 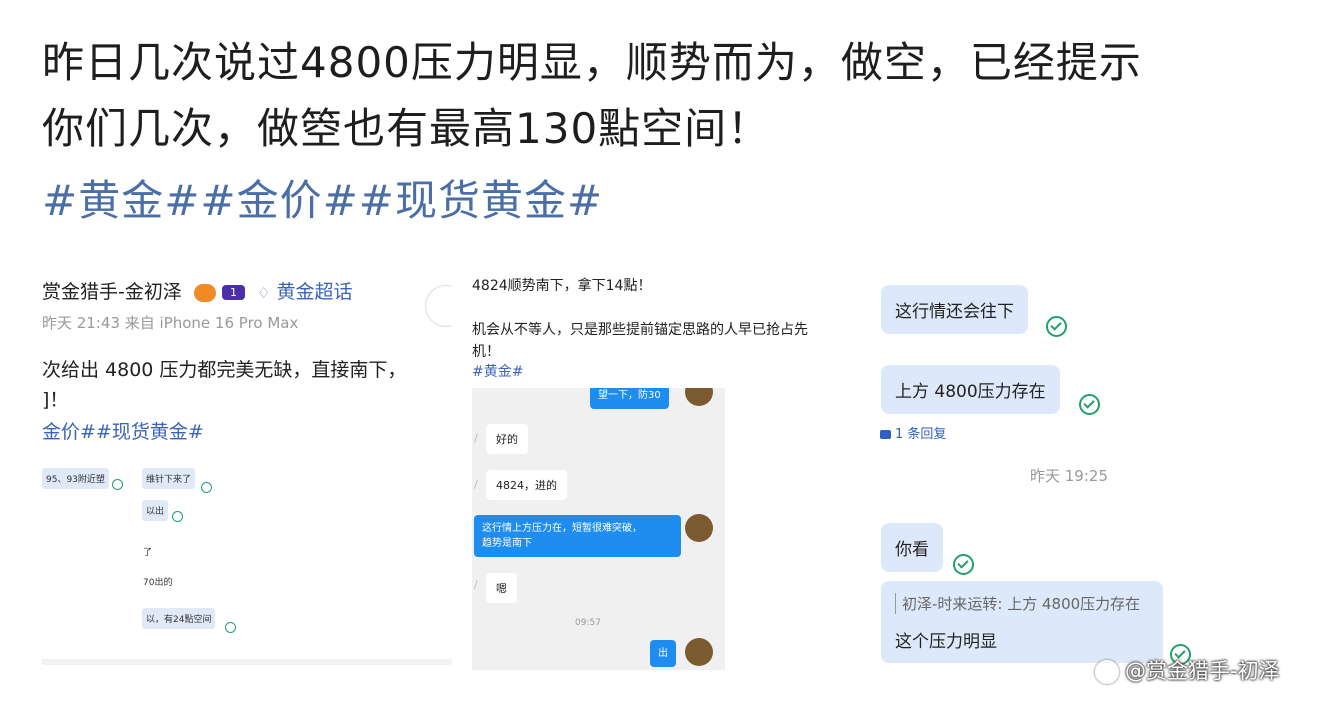 I want to click on chat-bubble: 这行情还会往下, so click(x=954, y=309).